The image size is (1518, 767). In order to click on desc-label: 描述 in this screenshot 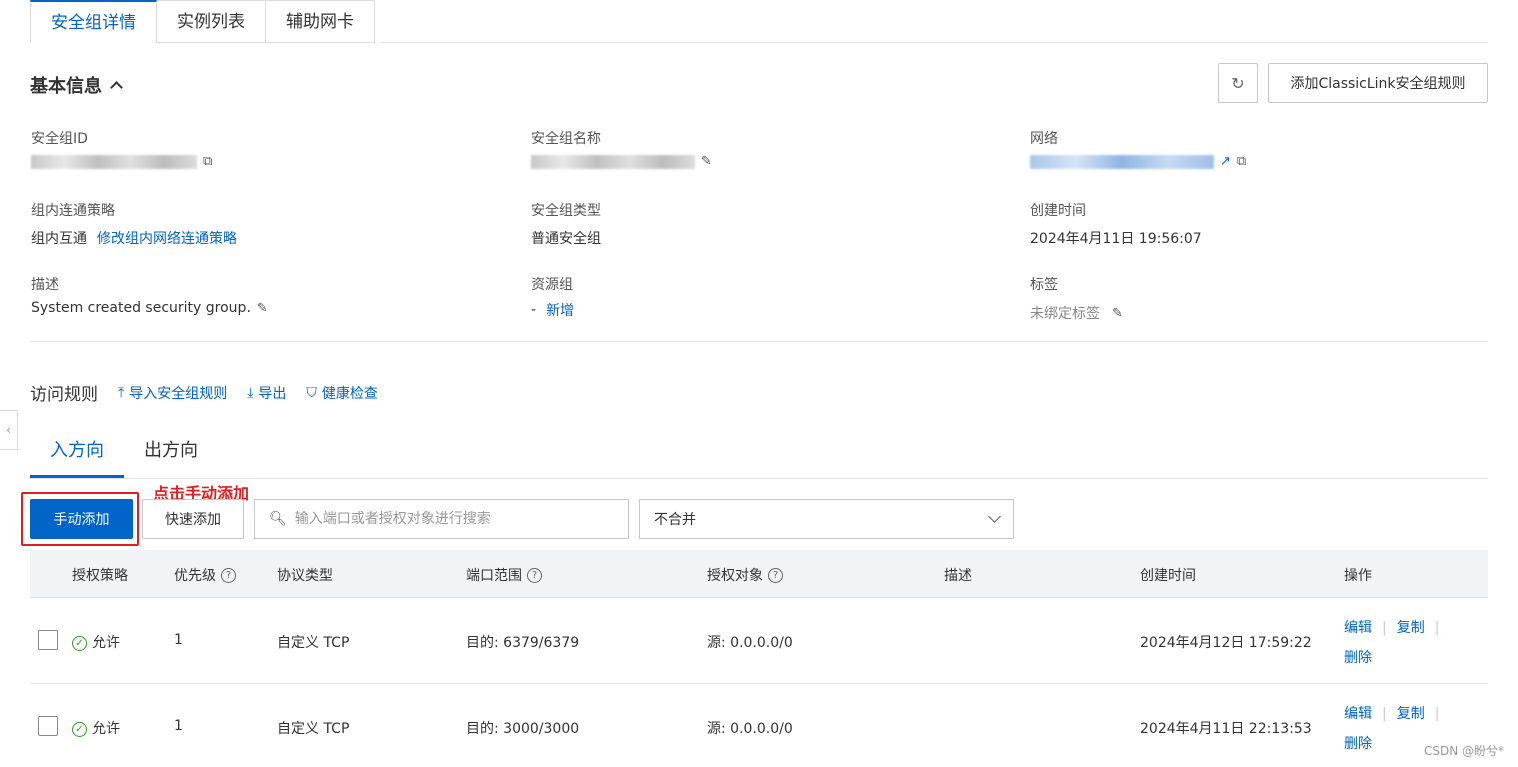, I will do `click(45, 285)`.